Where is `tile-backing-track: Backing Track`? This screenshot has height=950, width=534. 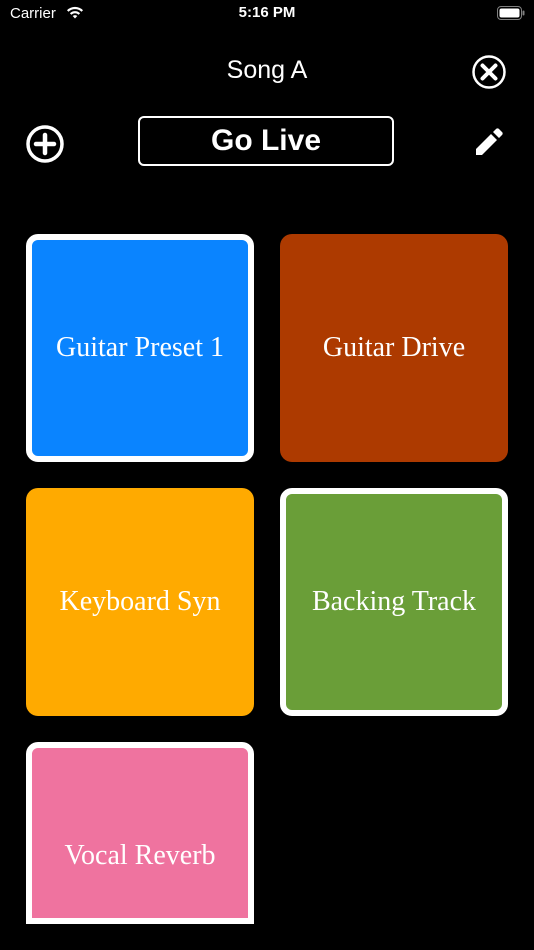
tile-backing-track: Backing Track is located at coordinates (394, 602).